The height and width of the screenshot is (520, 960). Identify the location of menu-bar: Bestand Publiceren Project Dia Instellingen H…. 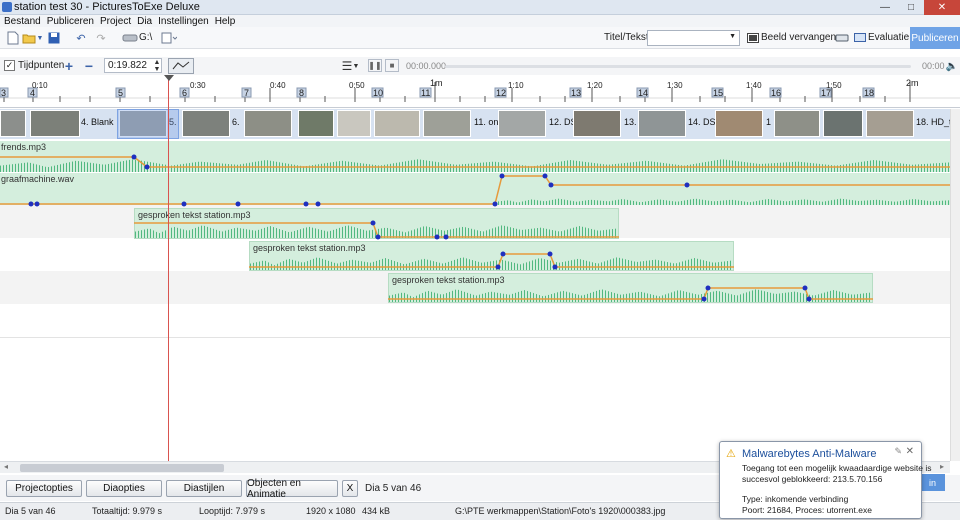
(480, 21).